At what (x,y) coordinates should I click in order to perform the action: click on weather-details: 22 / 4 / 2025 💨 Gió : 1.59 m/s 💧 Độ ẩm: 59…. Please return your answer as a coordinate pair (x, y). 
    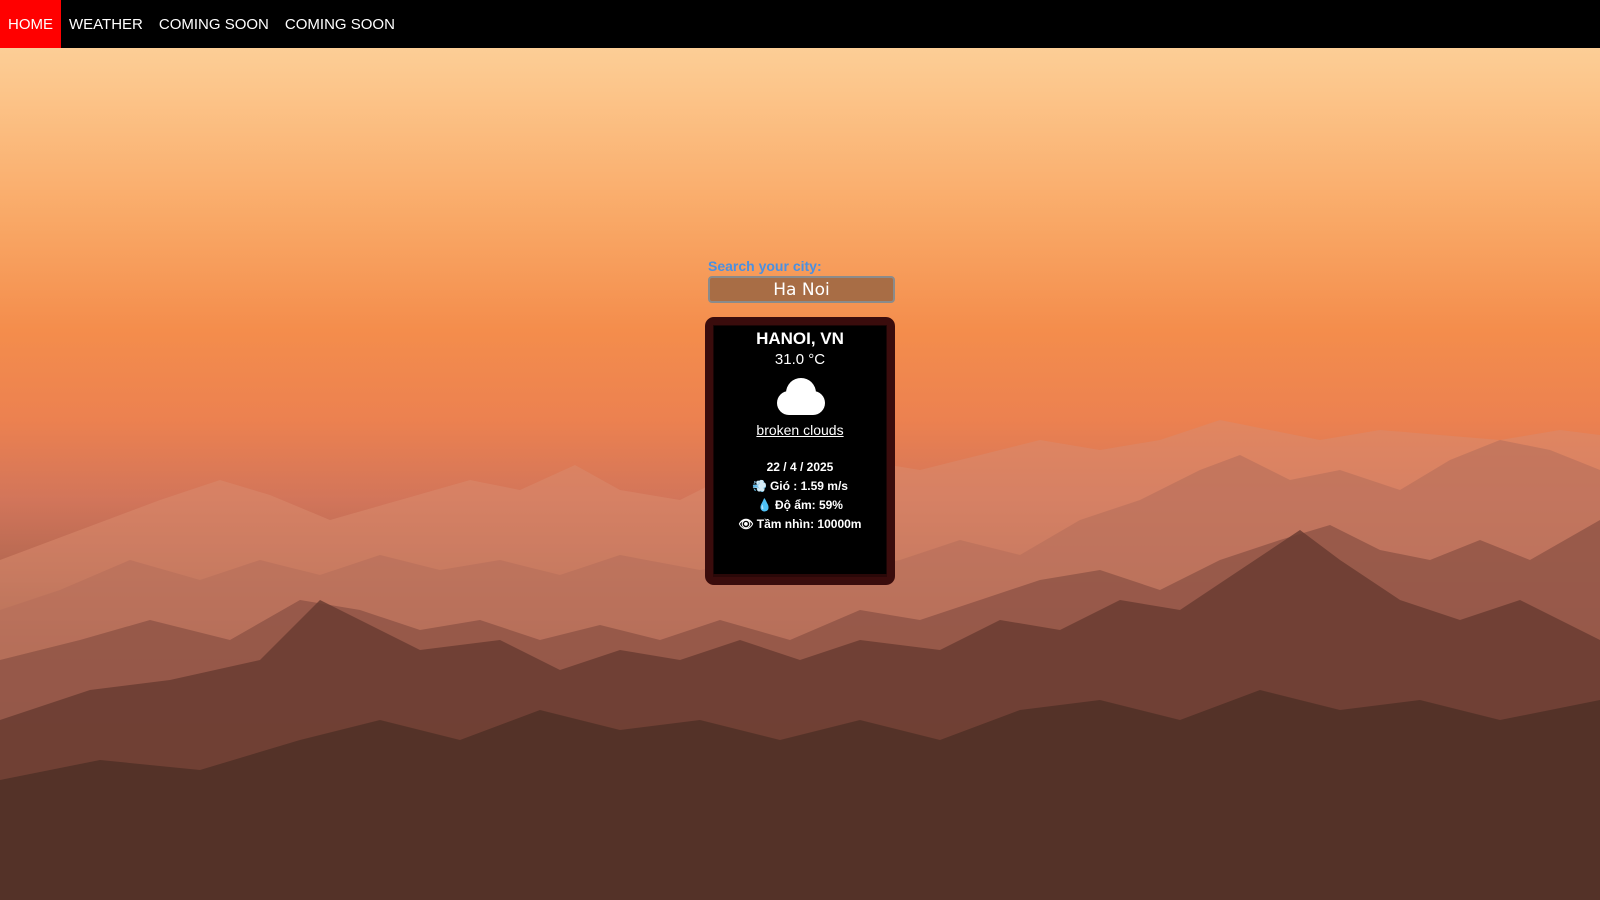
    Looking at the image, I should click on (800, 496).